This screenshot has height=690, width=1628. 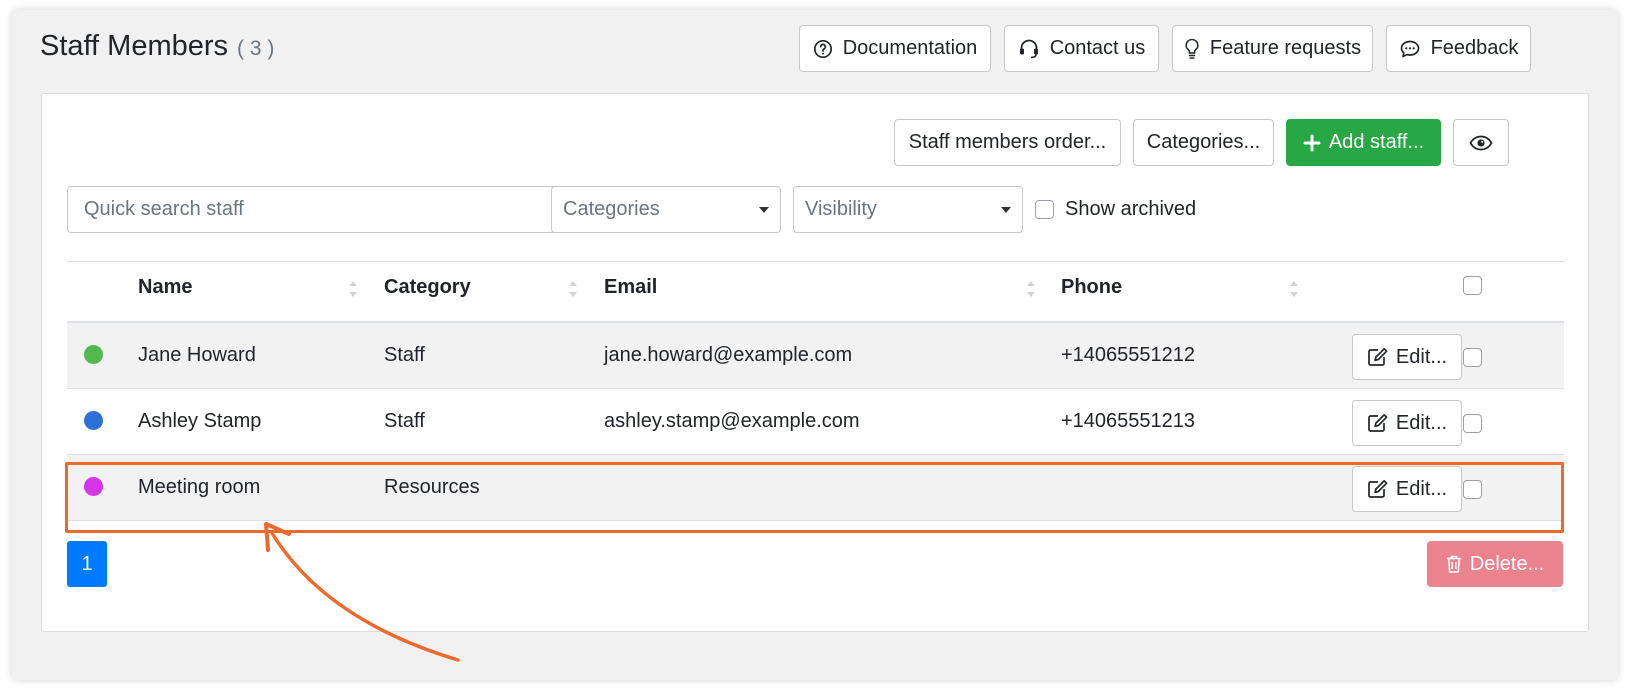 What do you see at coordinates (732, 421) in the screenshot?
I see `staff-email: ashley.stamp@example.com` at bounding box center [732, 421].